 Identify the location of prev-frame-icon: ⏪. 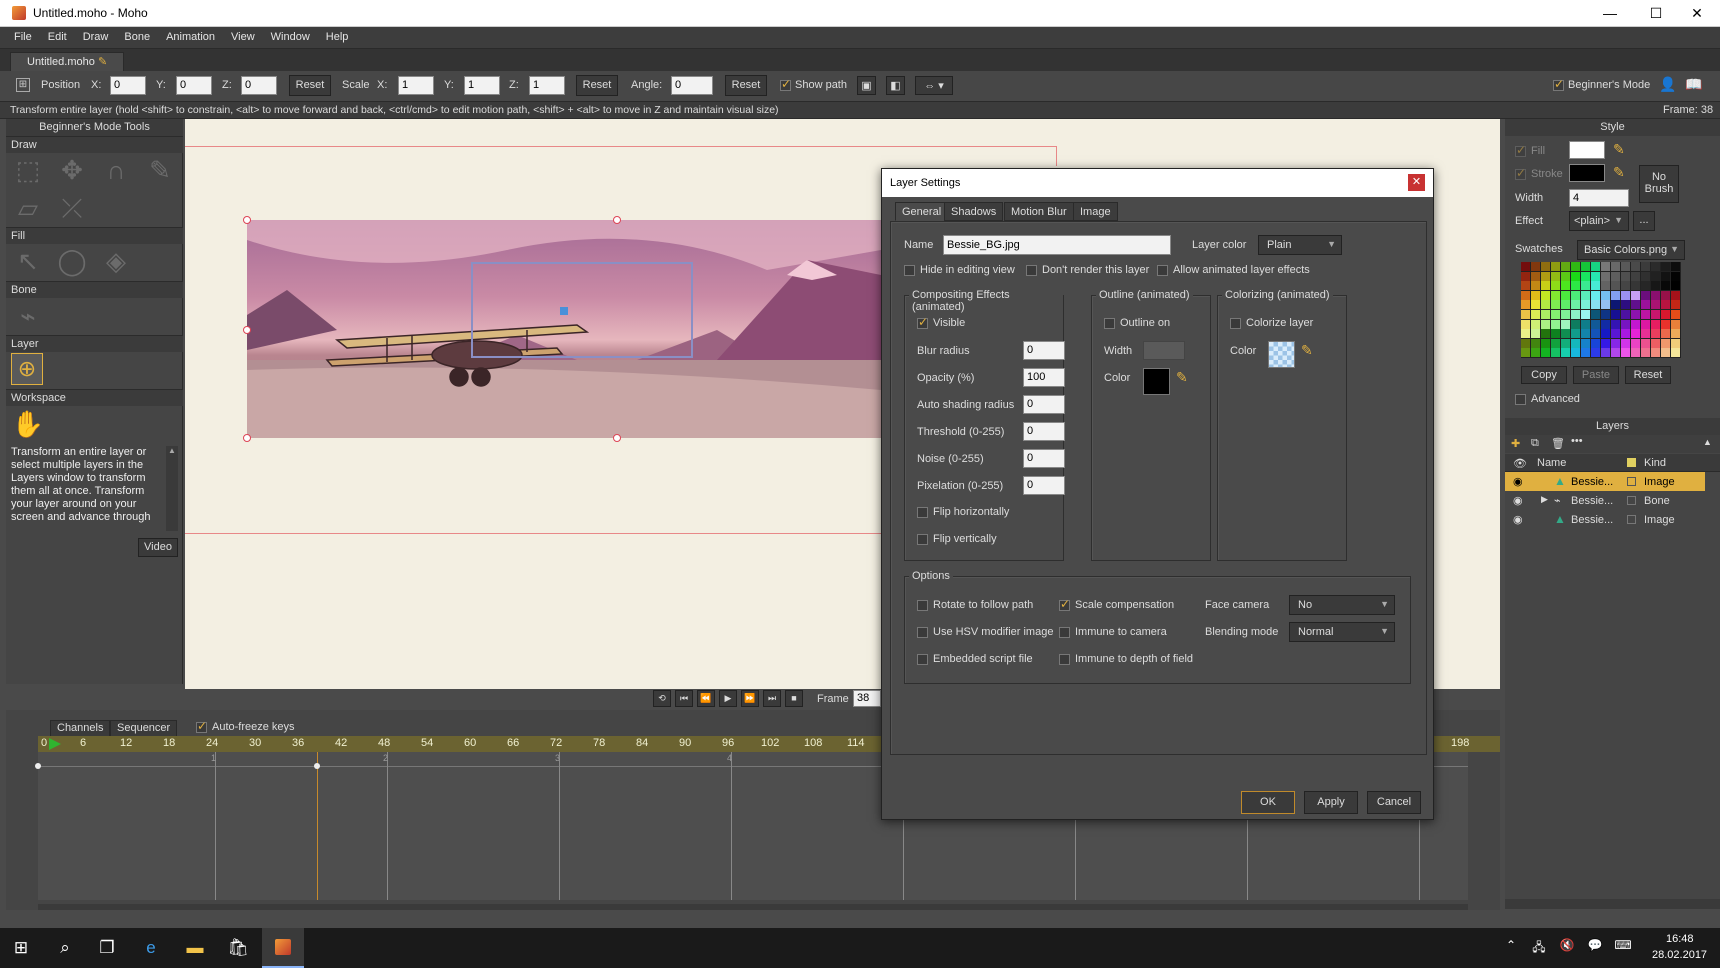
(706, 698).